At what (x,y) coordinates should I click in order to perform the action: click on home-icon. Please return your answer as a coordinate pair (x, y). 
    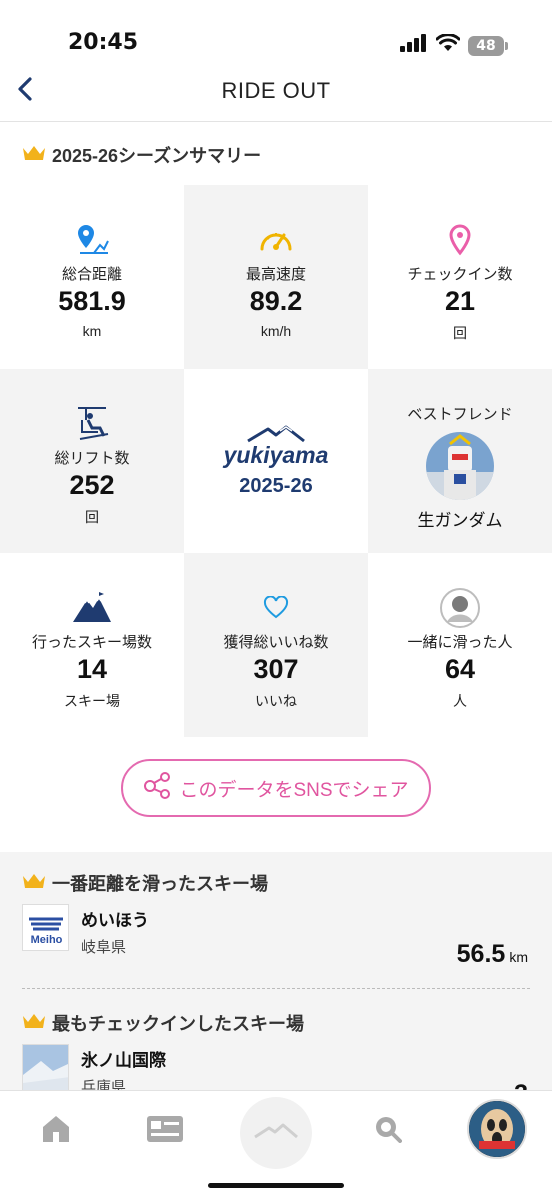
    Looking at the image, I should click on (56, 1131).